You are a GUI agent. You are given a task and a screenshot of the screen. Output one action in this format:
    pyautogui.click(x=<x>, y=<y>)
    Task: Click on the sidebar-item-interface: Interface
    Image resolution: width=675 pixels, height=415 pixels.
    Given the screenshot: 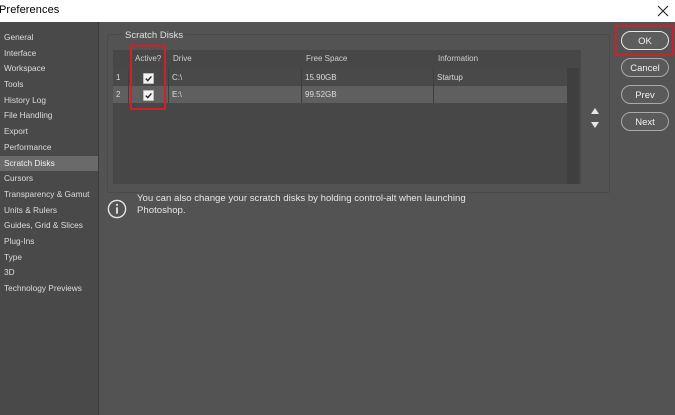 What is the action you would take?
    pyautogui.click(x=49, y=54)
    